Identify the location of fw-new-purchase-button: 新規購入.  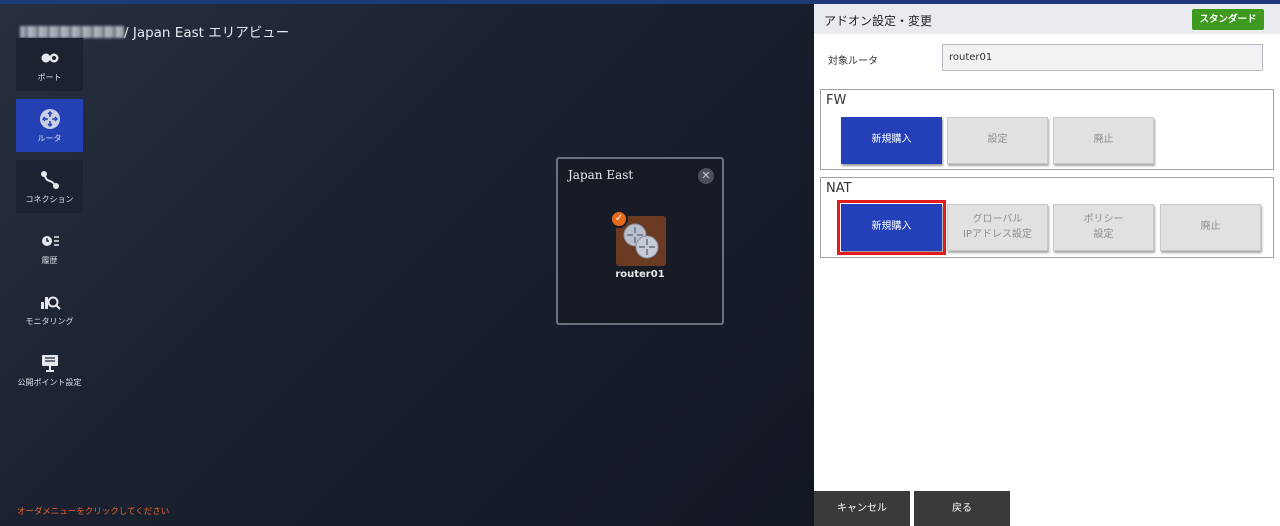
(891, 140).